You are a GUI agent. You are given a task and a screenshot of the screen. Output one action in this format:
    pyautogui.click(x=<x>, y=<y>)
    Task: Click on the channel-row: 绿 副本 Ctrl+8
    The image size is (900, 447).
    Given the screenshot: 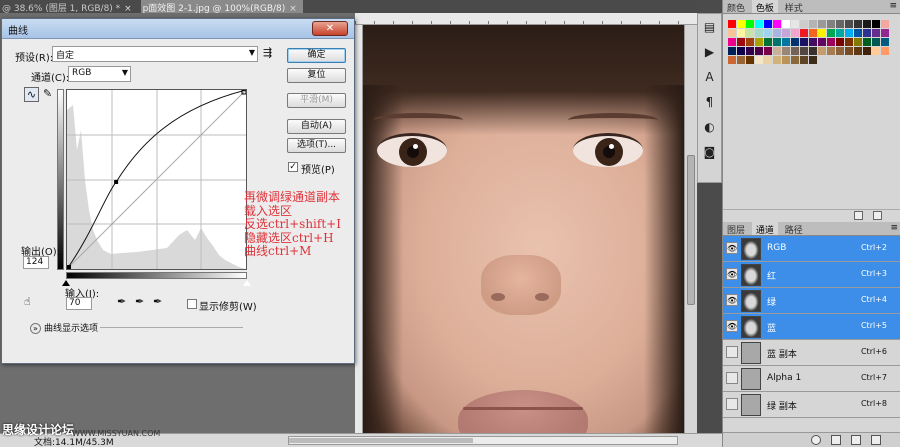 What is the action you would take?
    pyautogui.click(x=811, y=405)
    